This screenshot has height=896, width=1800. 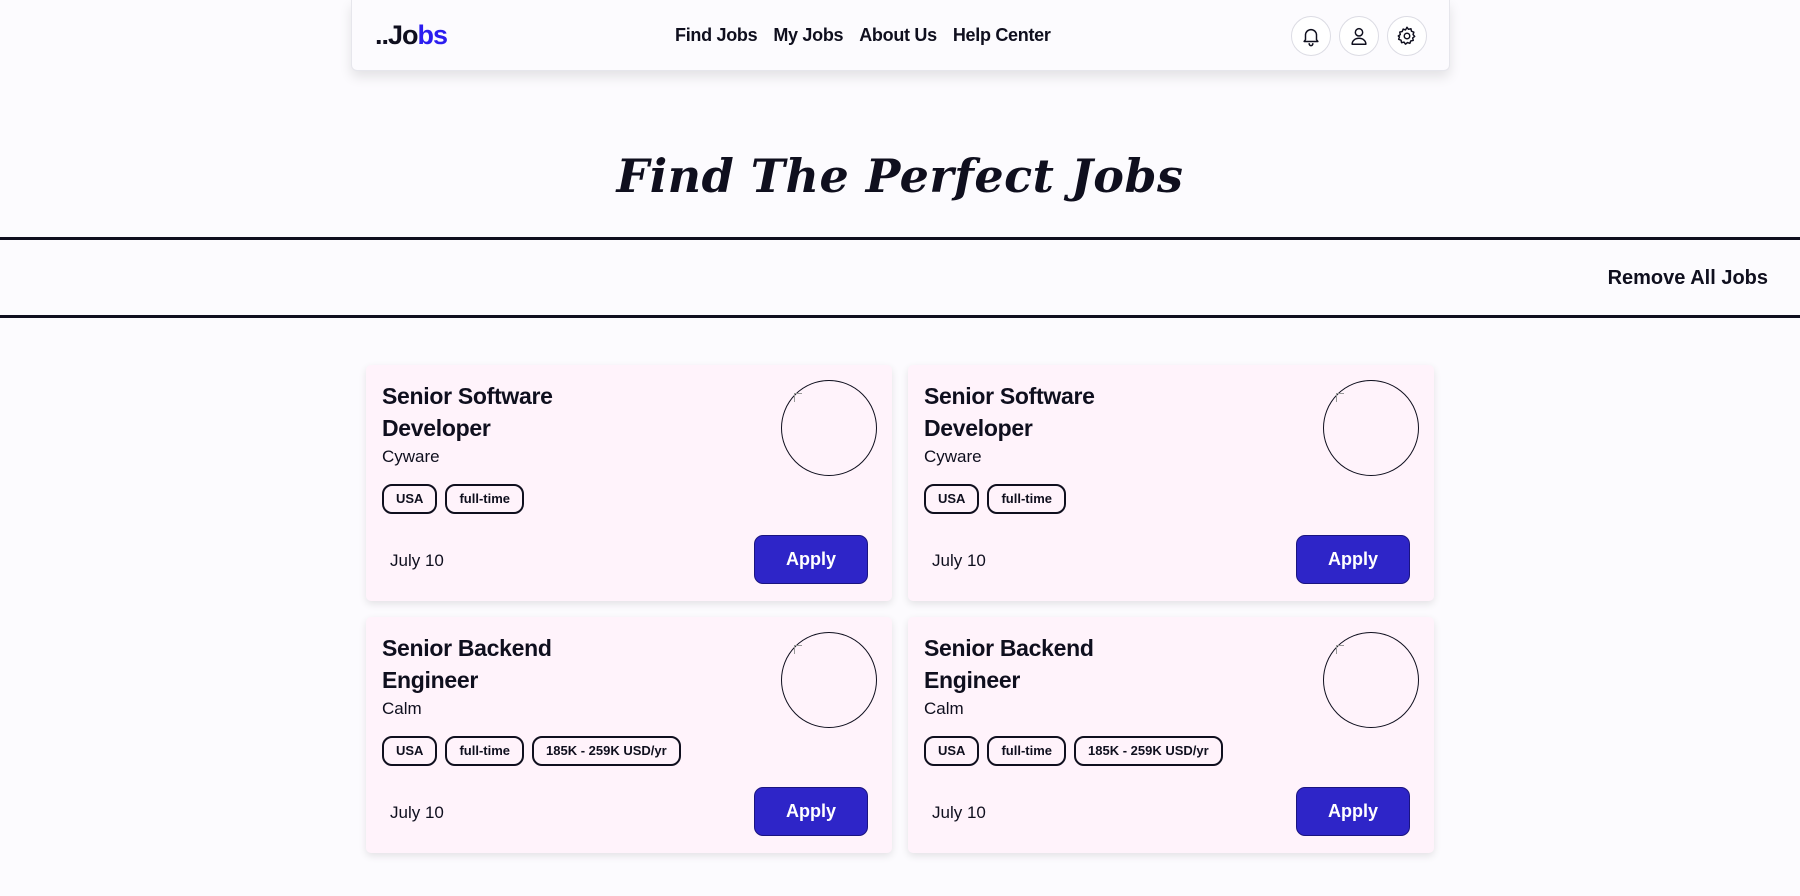 What do you see at coordinates (397, 35) in the screenshot?
I see `logo-text-dark: ..Jo` at bounding box center [397, 35].